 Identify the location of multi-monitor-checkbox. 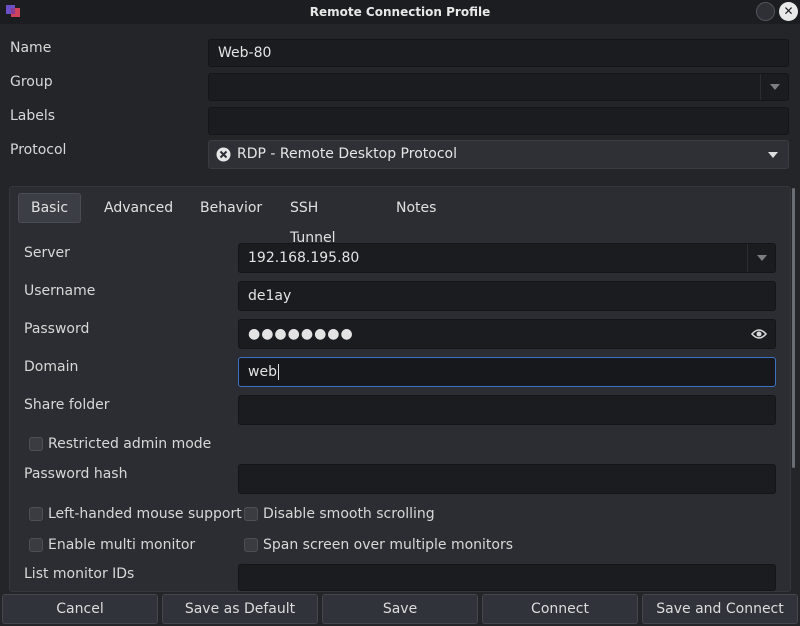
(36, 545).